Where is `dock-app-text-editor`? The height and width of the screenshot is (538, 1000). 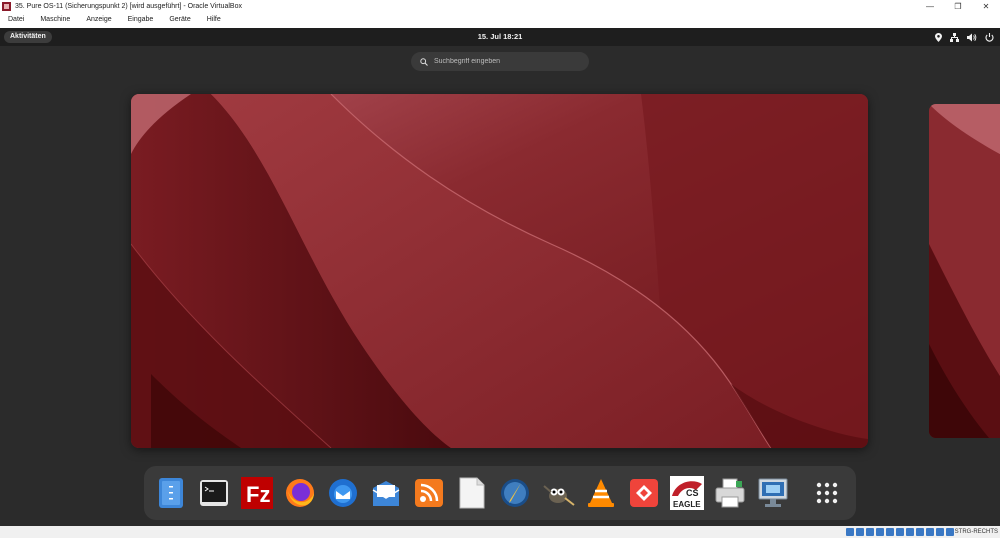
dock-app-text-editor is located at coordinates (472, 493).